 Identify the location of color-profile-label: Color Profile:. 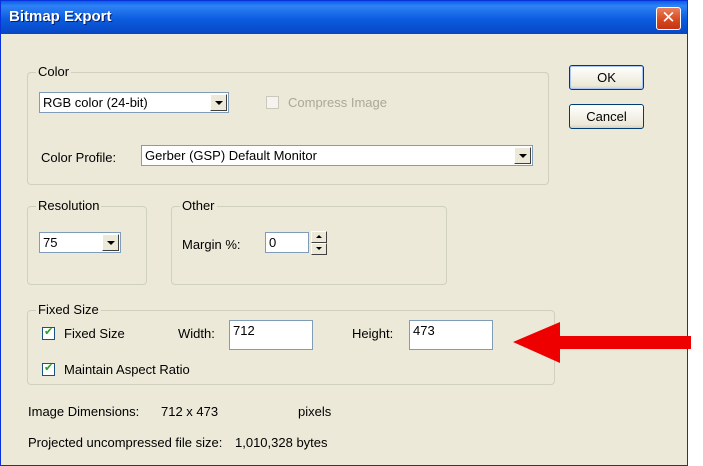
(79, 157).